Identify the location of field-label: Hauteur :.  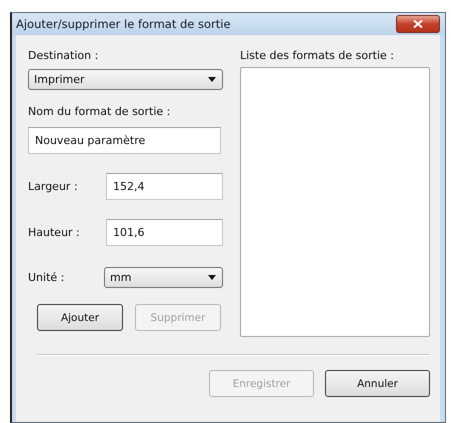
(54, 233).